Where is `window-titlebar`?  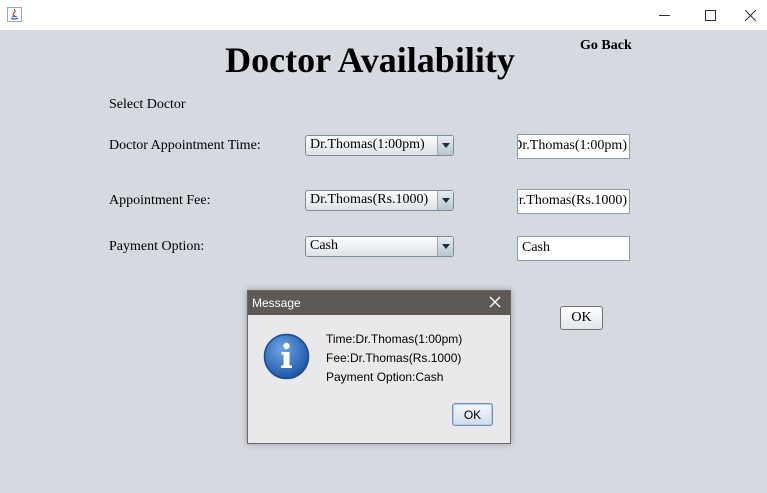 window-titlebar is located at coordinates (383, 15).